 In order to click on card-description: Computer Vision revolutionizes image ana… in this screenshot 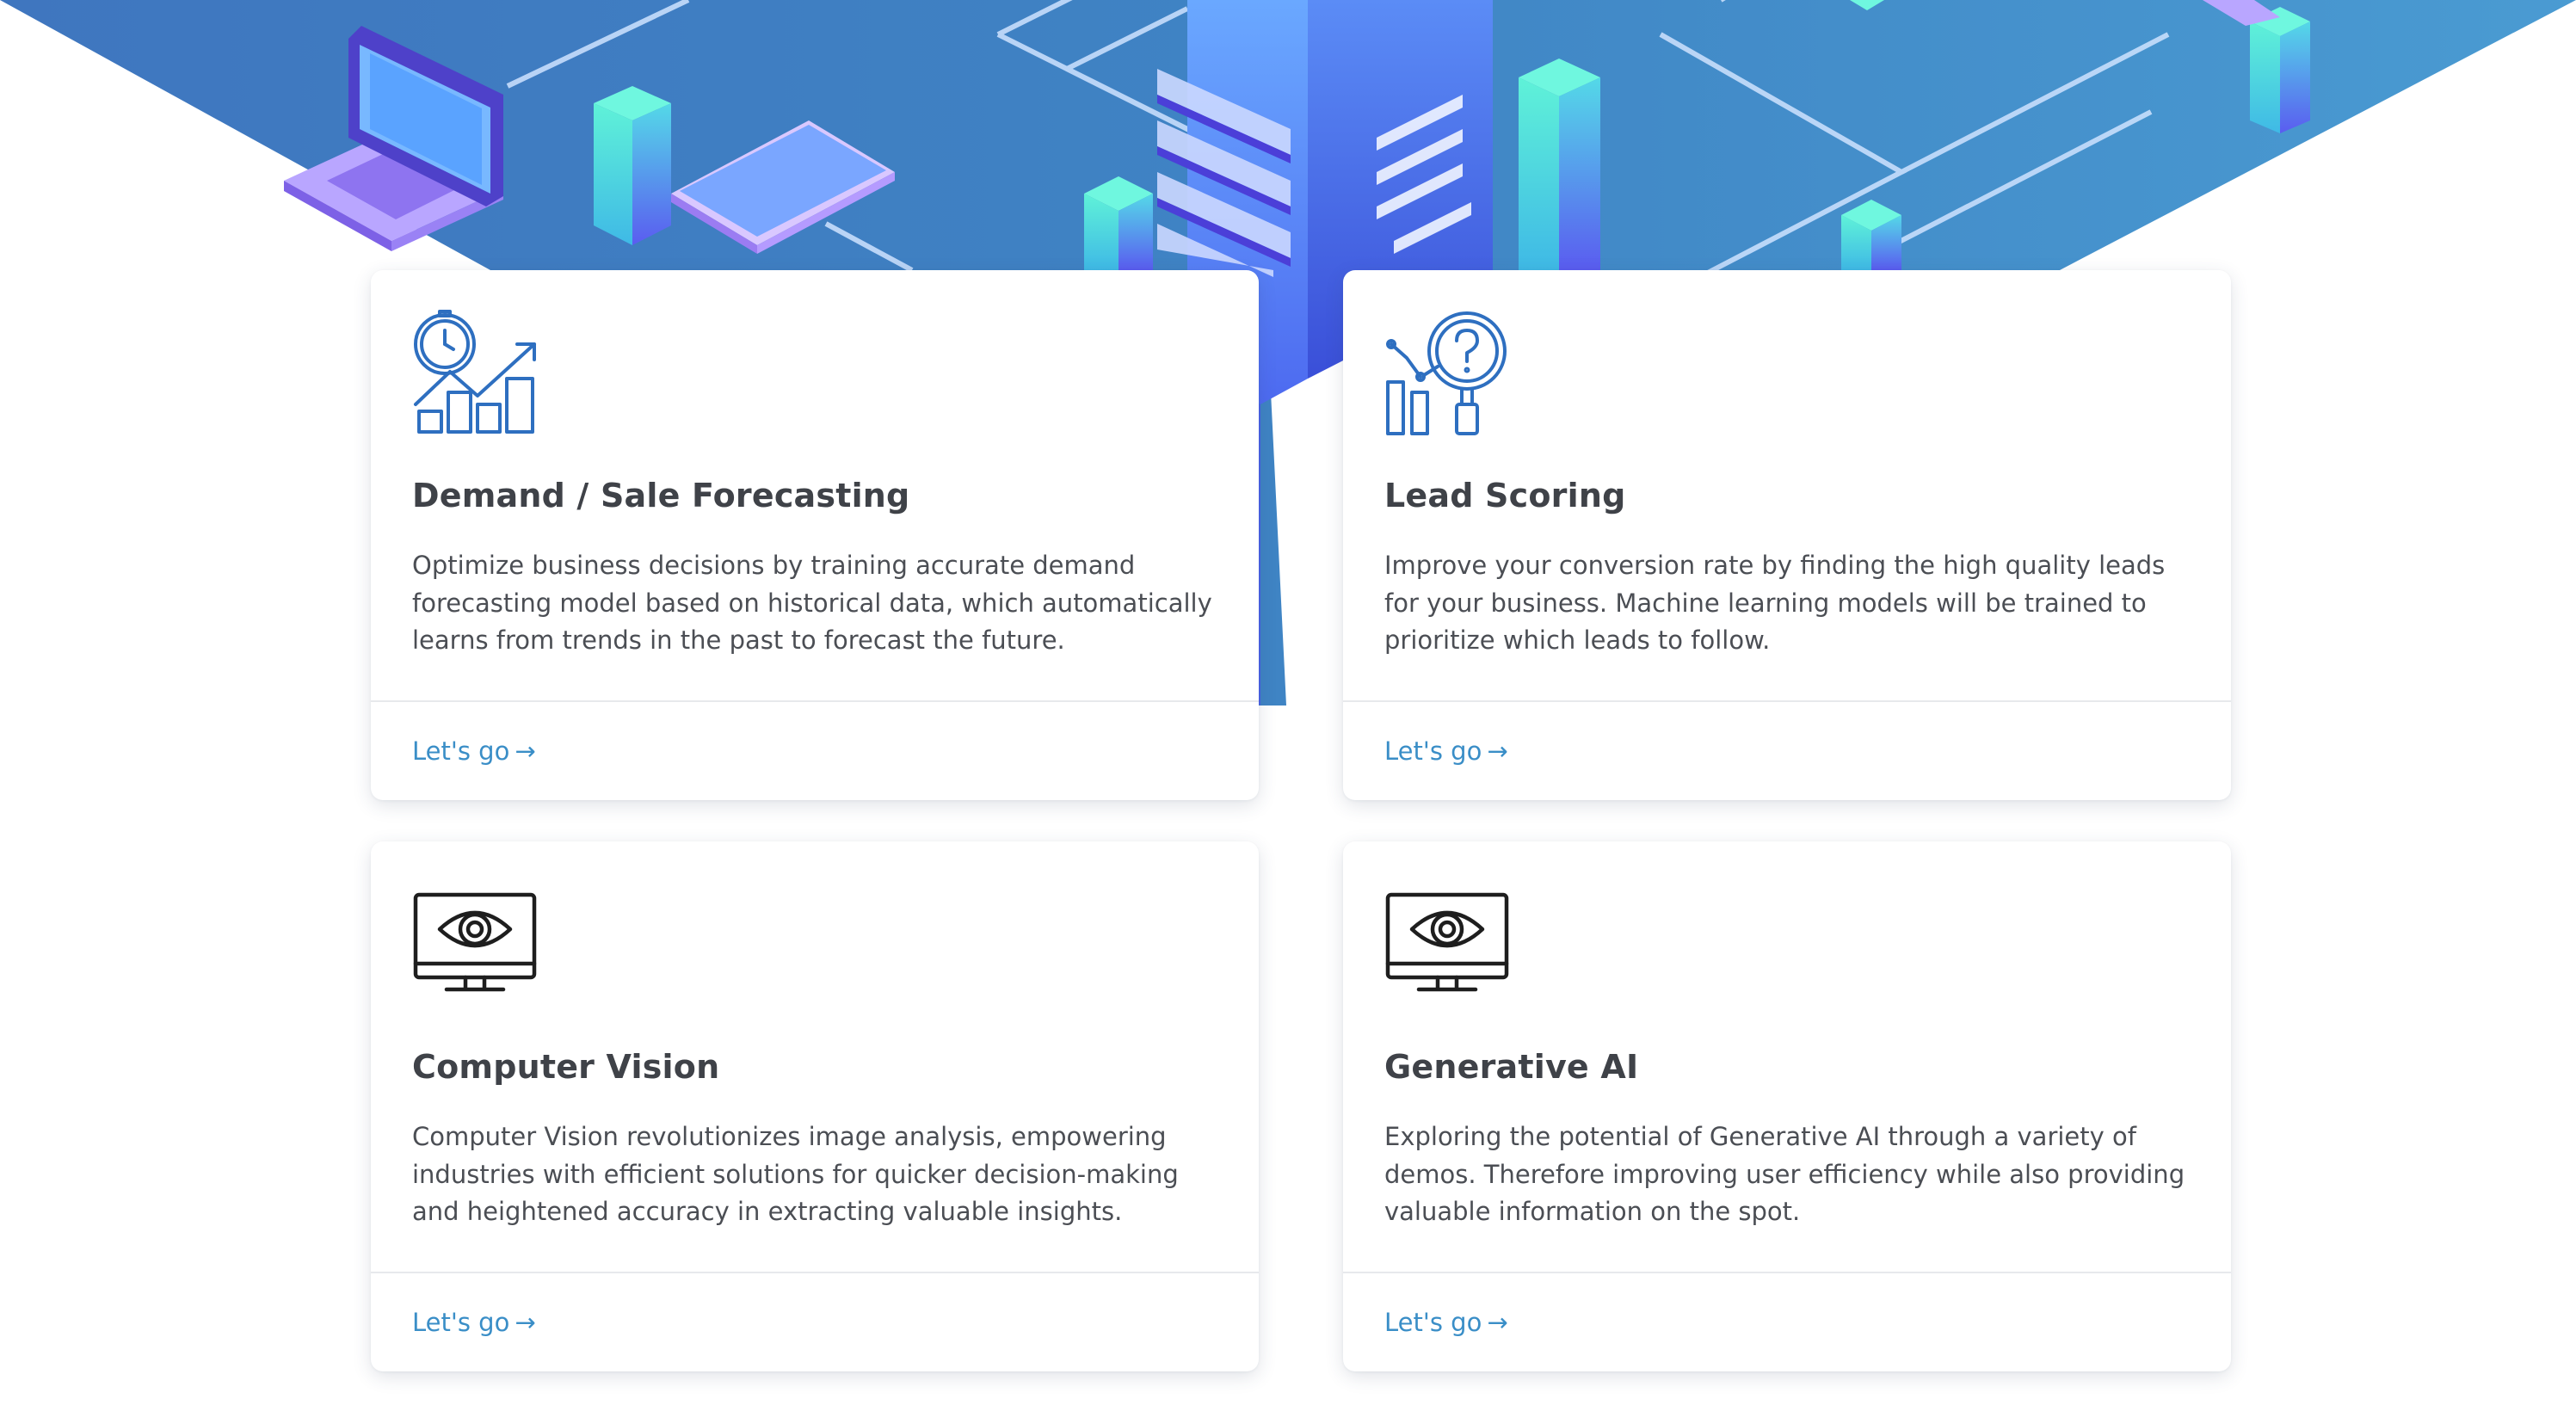, I will do `click(796, 1174)`.